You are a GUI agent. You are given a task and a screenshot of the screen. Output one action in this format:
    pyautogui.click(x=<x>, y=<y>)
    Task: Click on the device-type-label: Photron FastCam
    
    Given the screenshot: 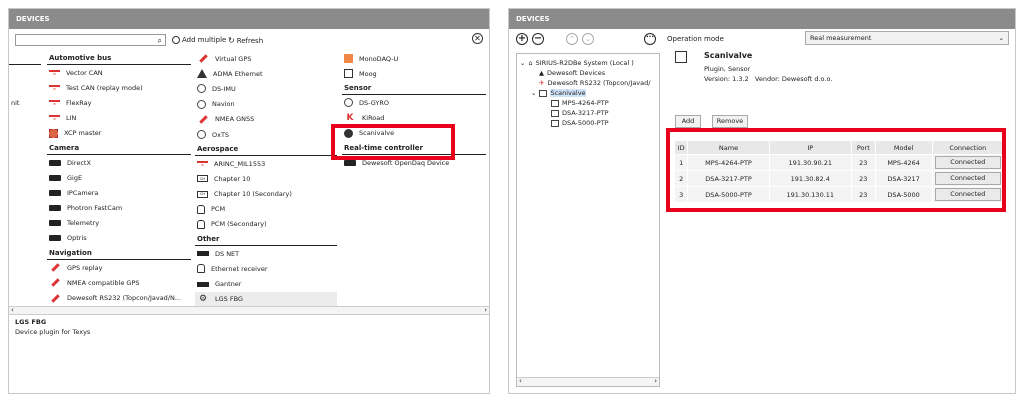 What is the action you would take?
    pyautogui.click(x=95, y=208)
    